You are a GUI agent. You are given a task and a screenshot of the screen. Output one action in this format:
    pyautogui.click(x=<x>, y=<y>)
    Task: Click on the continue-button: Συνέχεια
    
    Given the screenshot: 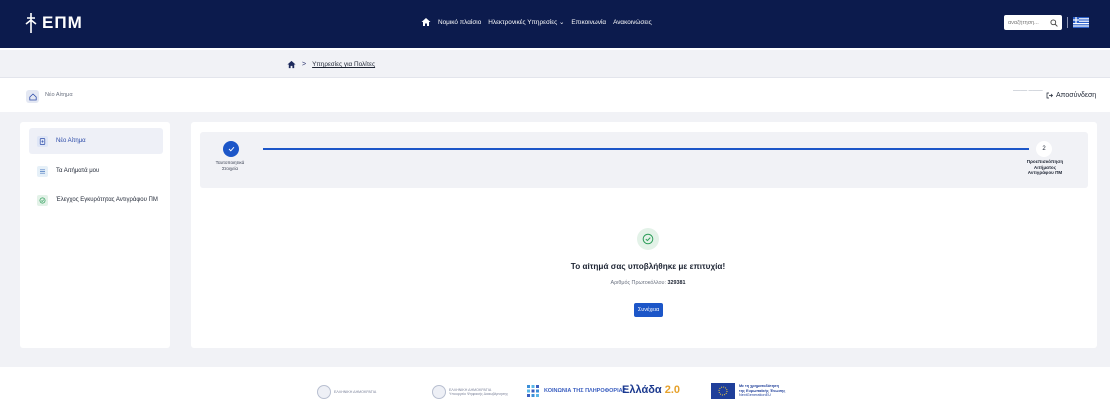 What is the action you would take?
    pyautogui.click(x=648, y=310)
    